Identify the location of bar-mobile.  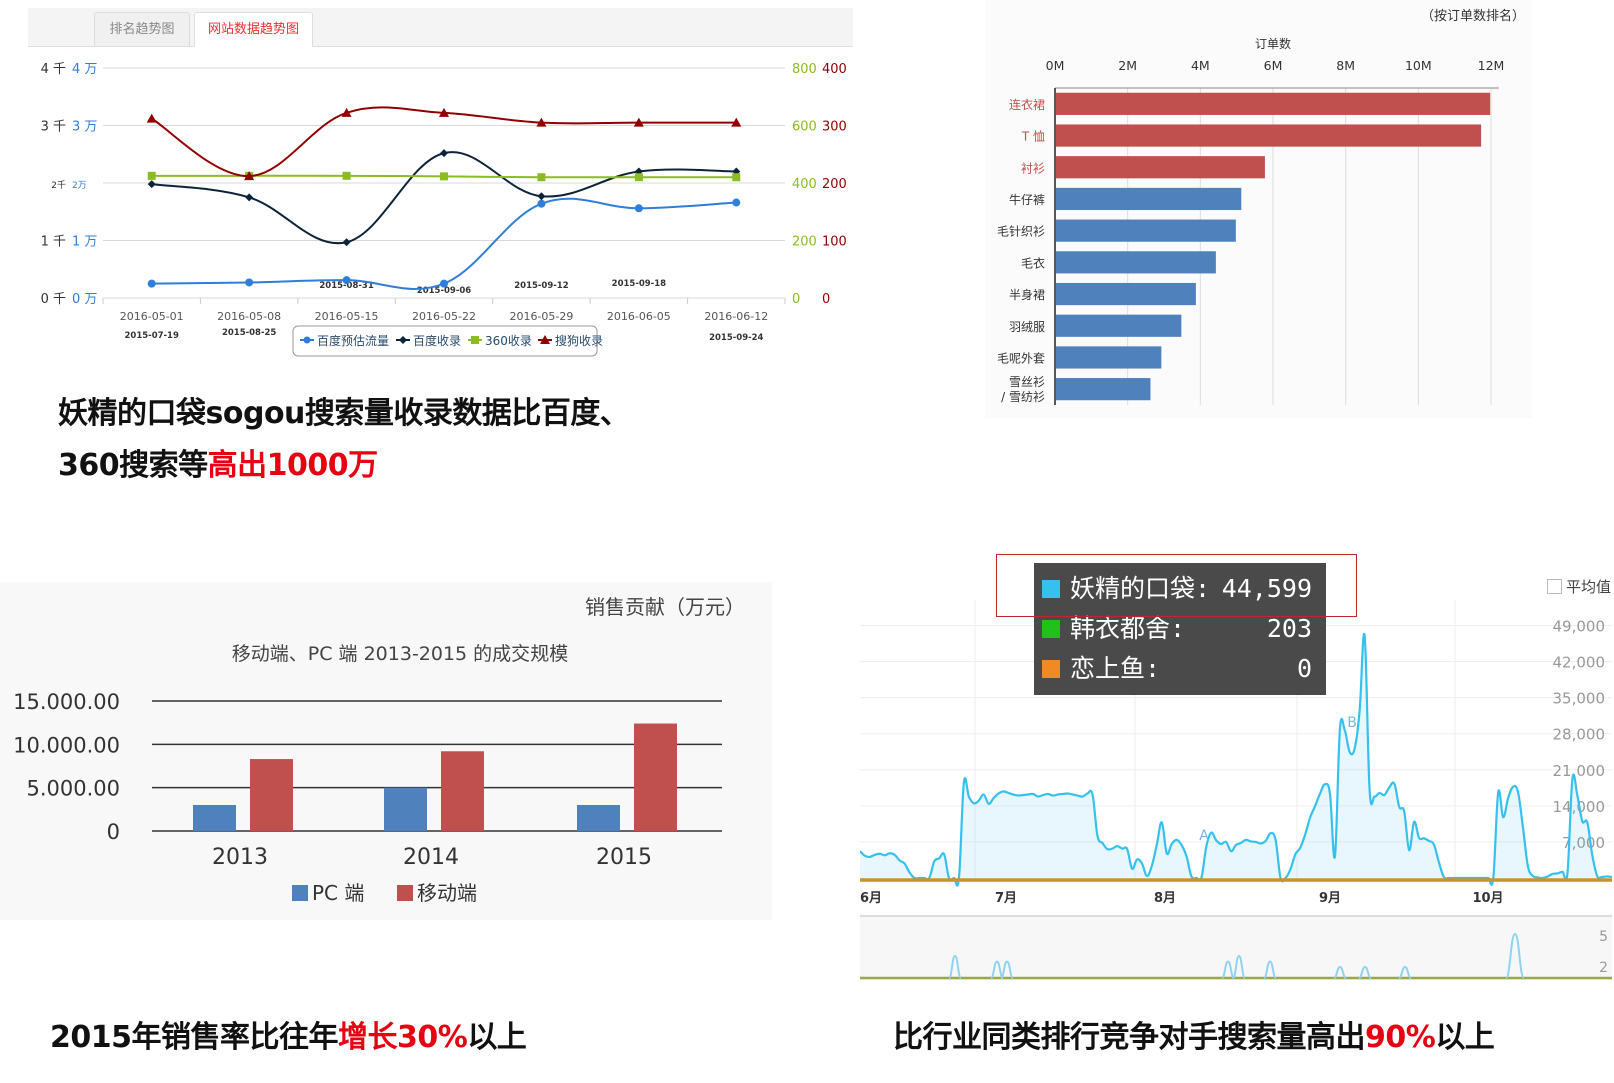
(462, 791).